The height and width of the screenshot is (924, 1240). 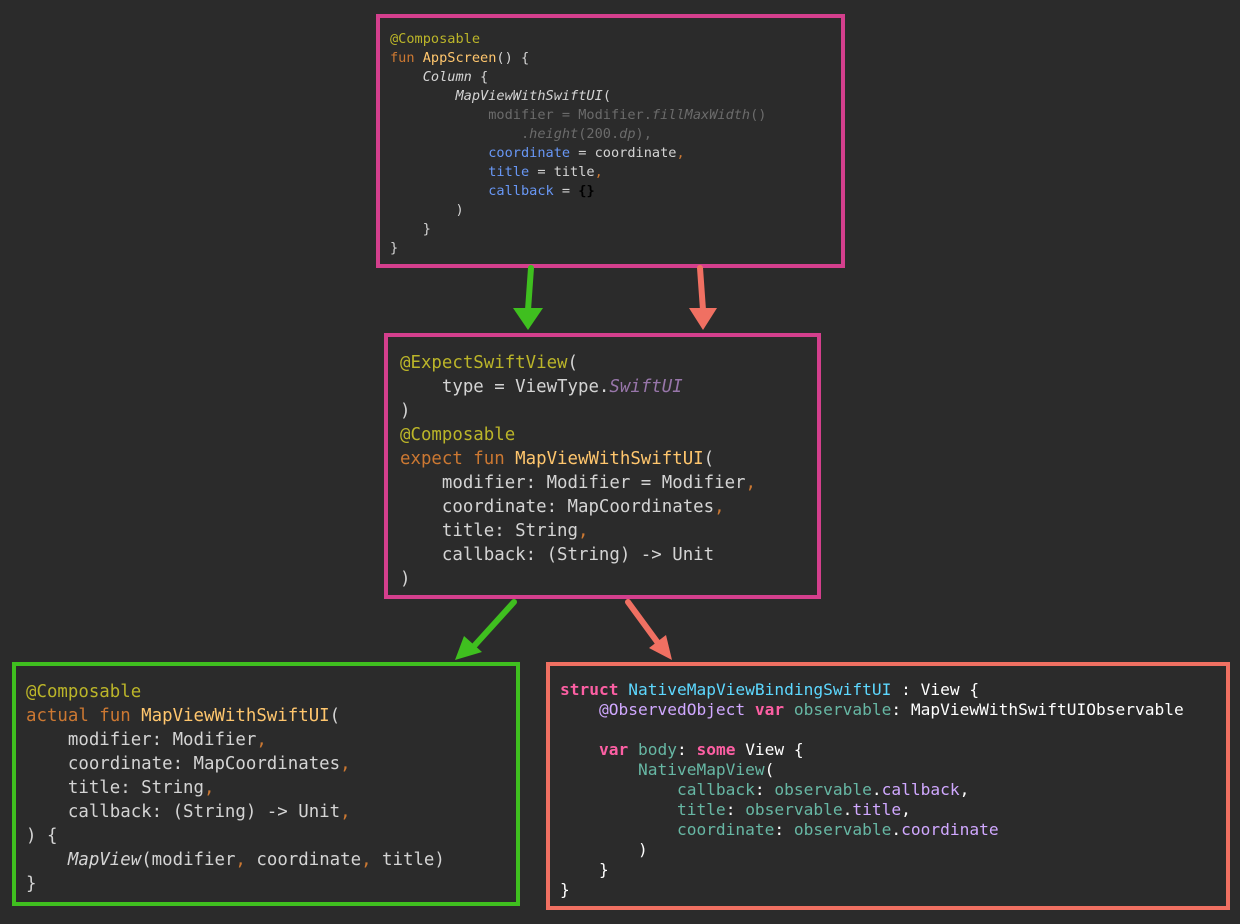 I want to click on arrow-expect-to-swift-salmon, so click(x=648, y=629).